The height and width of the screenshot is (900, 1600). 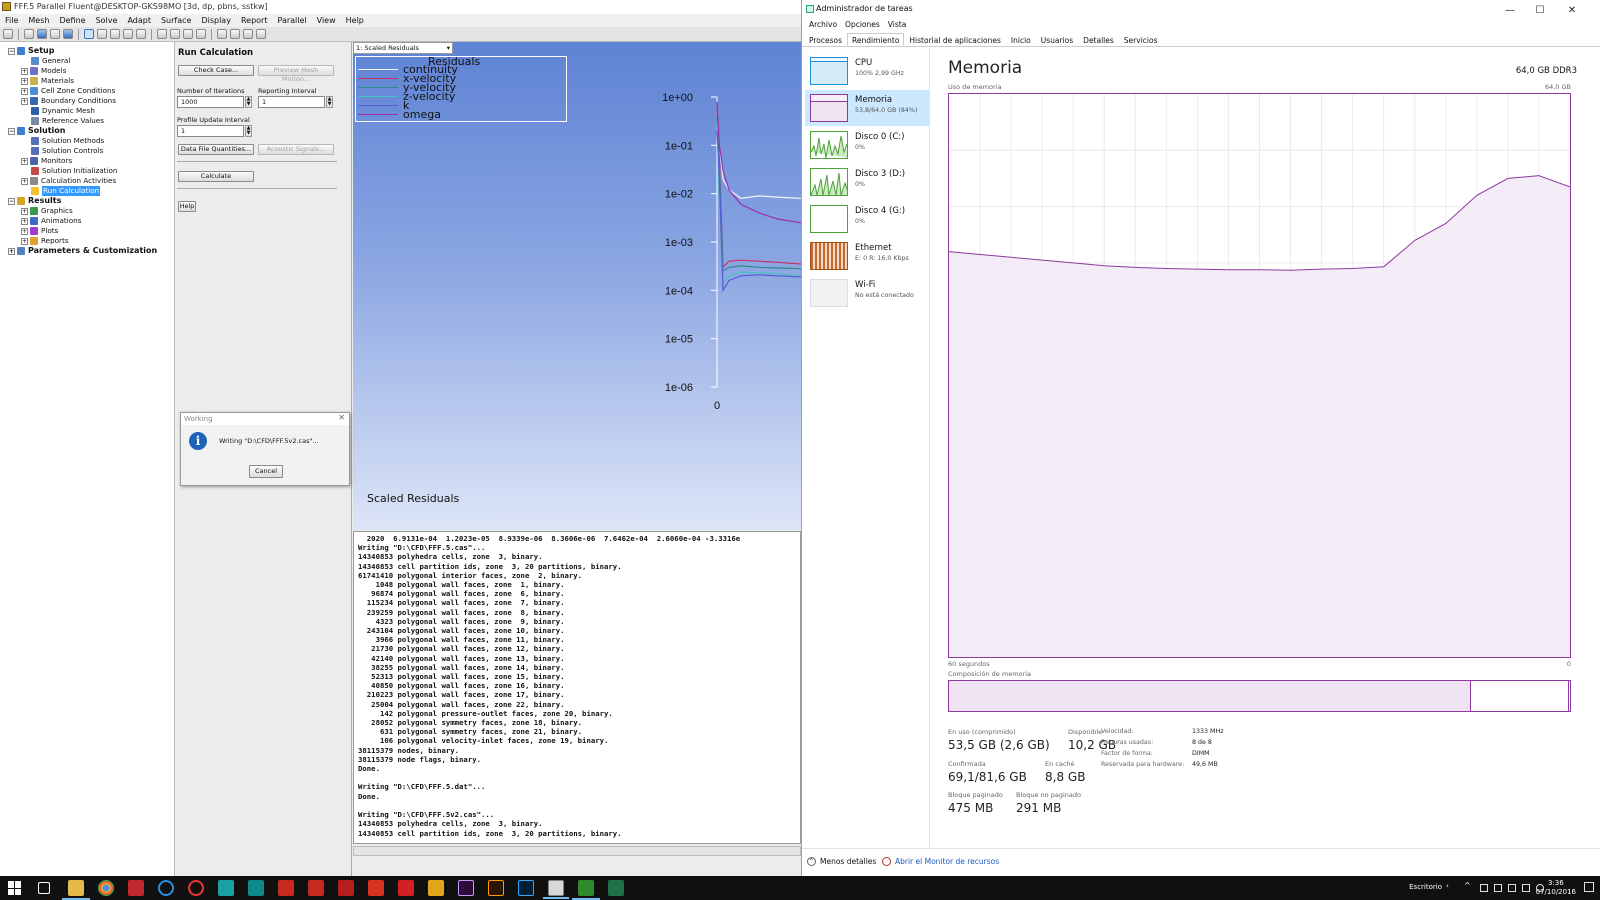 I want to click on desktop-toolbar-label: Escritorio, so click(x=1425, y=887).